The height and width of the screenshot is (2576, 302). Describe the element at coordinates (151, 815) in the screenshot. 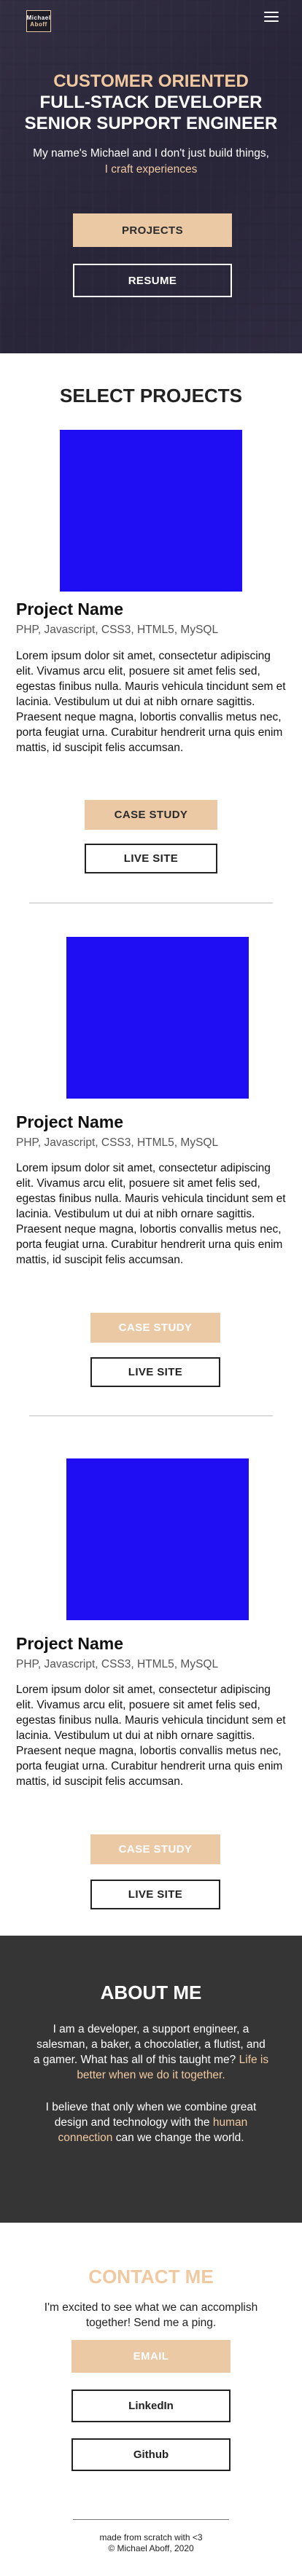

I see `project-1-case-study-button: CASE STUDY` at that location.